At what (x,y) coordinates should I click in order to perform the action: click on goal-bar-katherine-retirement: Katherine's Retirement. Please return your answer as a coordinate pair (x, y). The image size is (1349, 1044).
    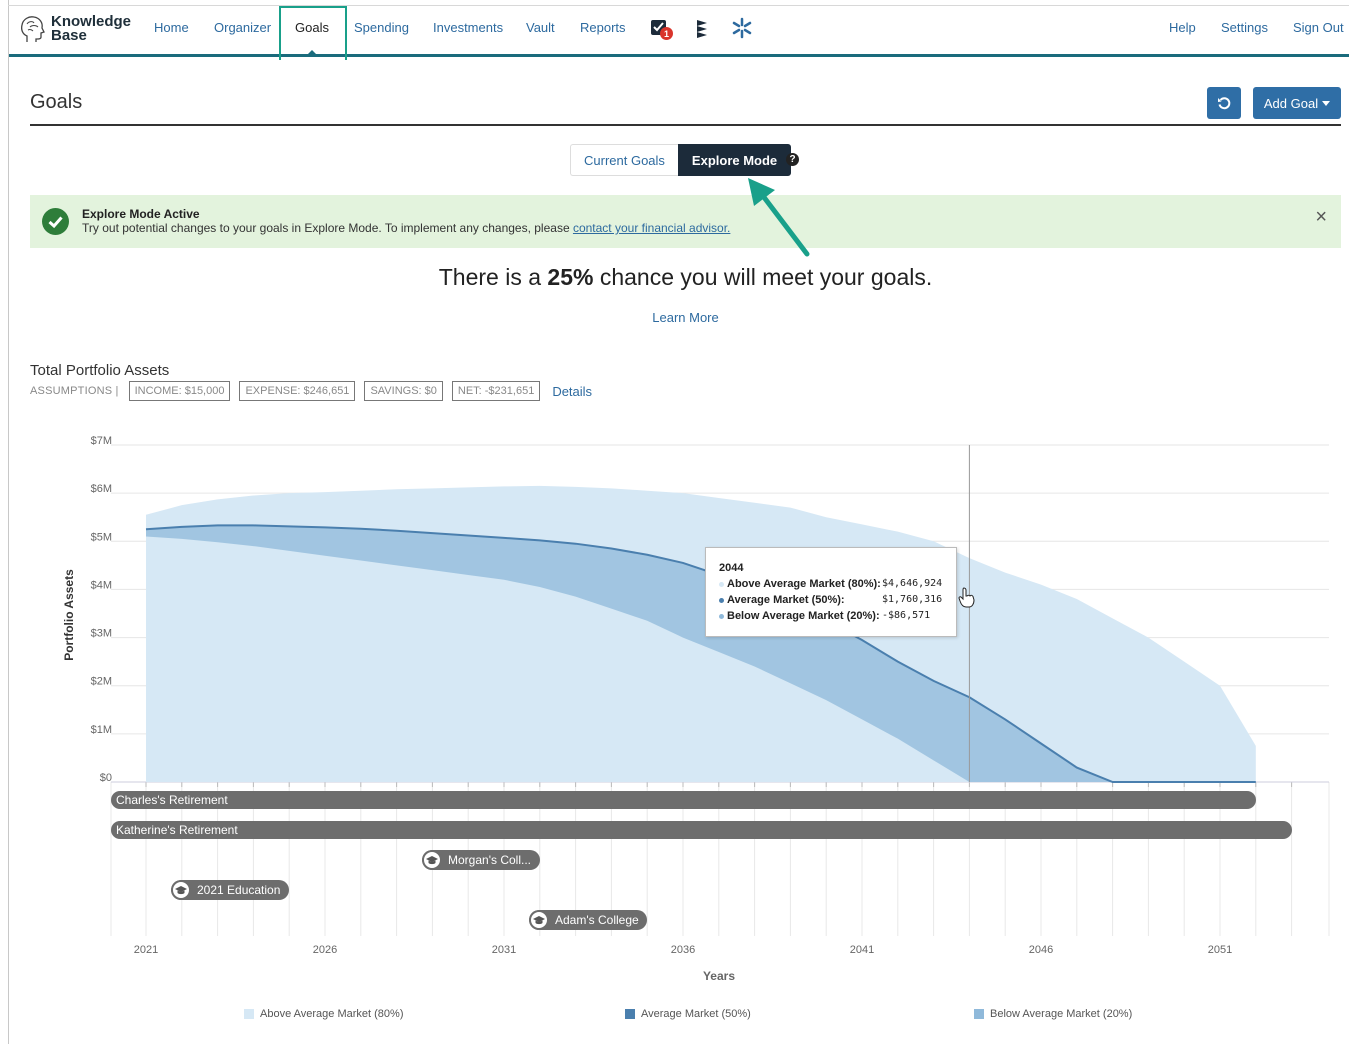
    Looking at the image, I should click on (701, 830).